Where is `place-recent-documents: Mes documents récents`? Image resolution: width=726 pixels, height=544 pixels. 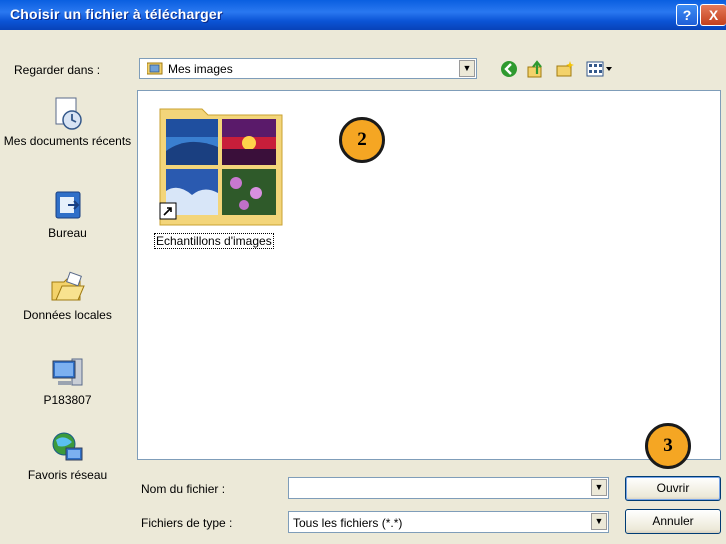 place-recent-documents: Mes documents récents is located at coordinates (67, 122).